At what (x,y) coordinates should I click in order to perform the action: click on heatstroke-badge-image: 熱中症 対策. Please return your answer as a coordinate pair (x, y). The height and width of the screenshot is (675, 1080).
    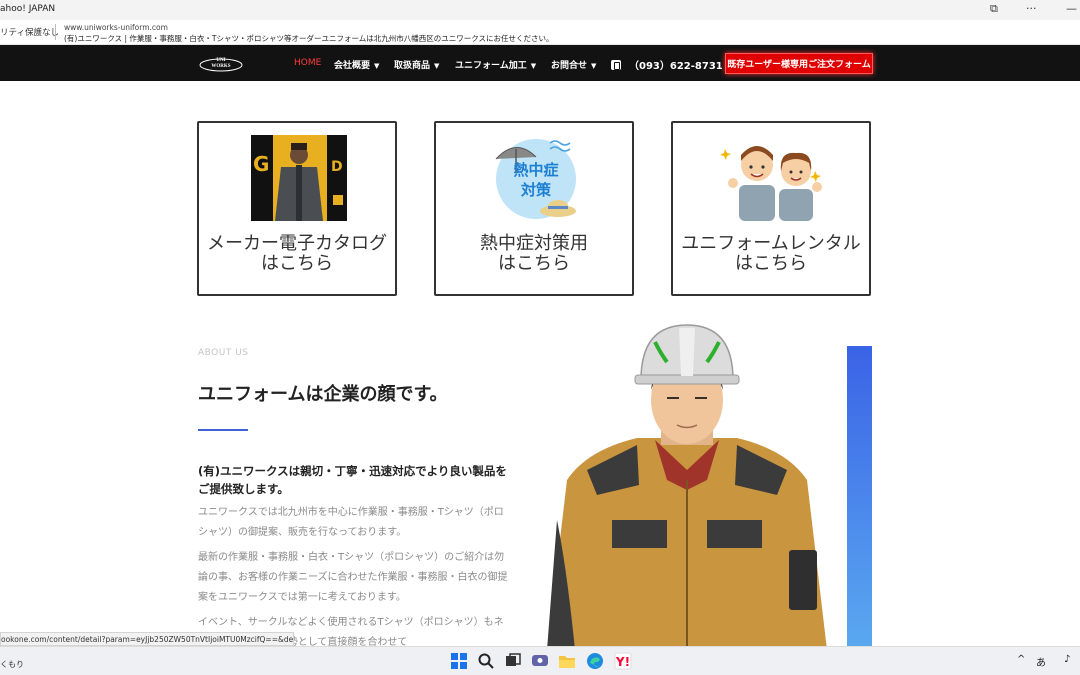
    Looking at the image, I should click on (535, 179).